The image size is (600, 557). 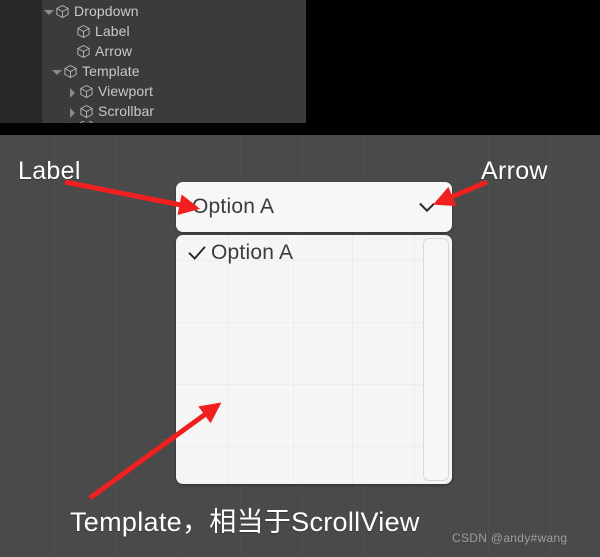 What do you see at coordinates (252, 252) in the screenshot?
I see `dropdown-option-label: Option A` at bounding box center [252, 252].